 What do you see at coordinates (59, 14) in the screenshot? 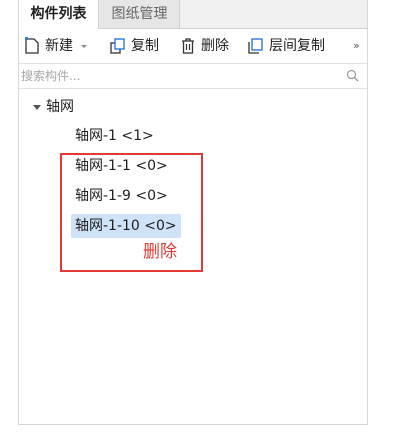
I see `tab-component-list: 构件列表` at bounding box center [59, 14].